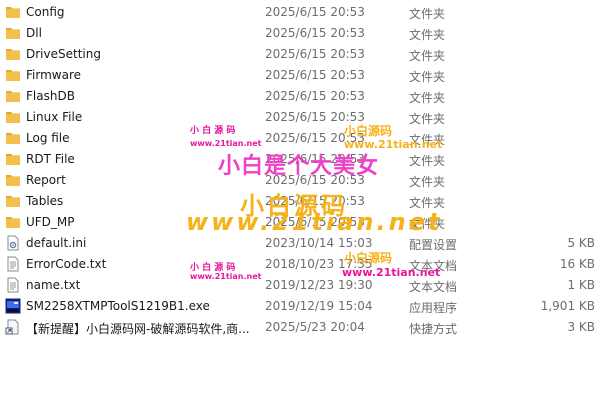  I want to click on shortcut-icon, so click(13, 327).